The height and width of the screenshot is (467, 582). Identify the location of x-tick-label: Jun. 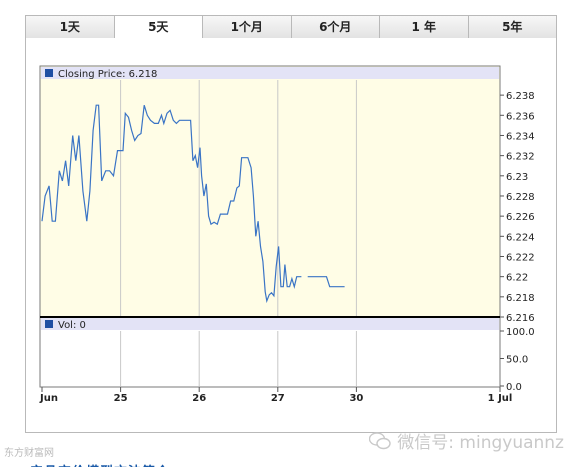
(48, 398).